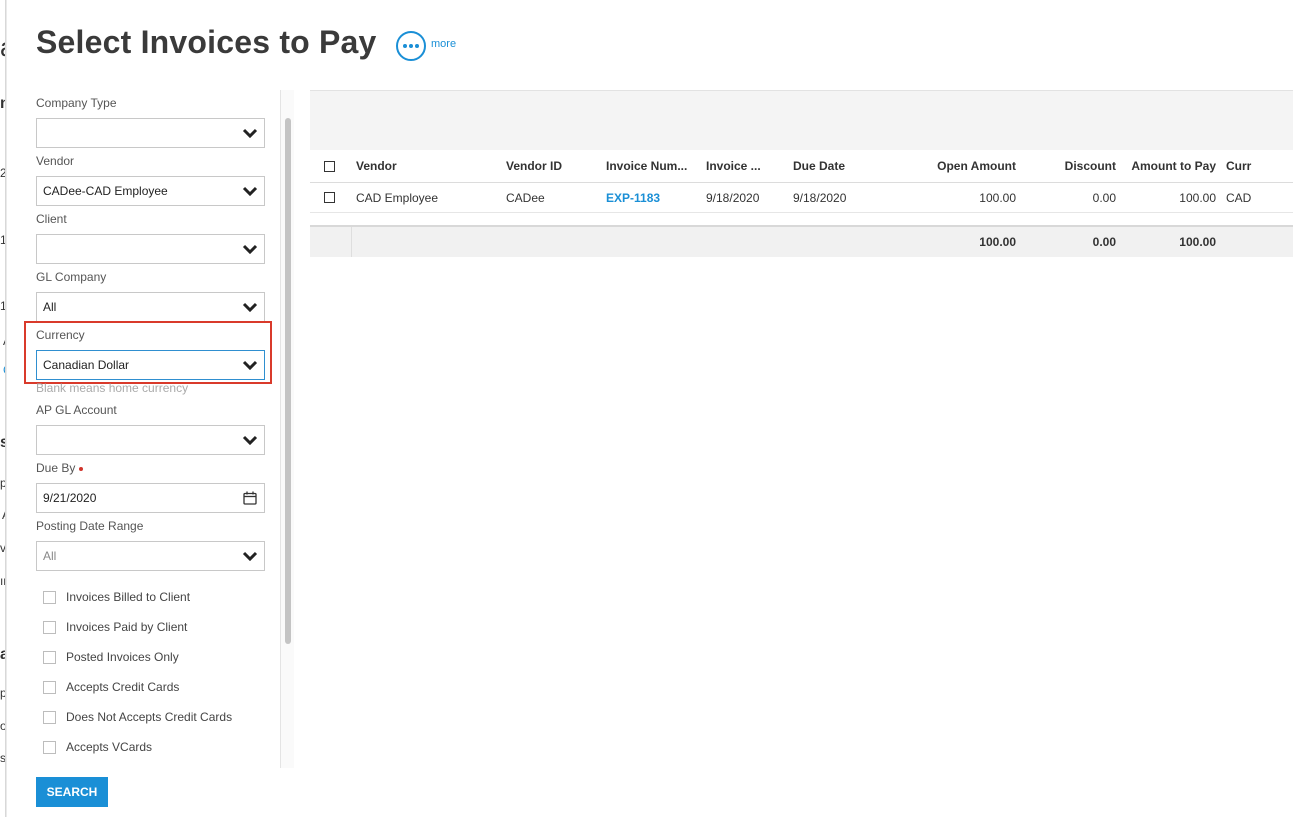  Describe the element at coordinates (90, 526) in the screenshot. I see `posting-date-range-label: Posting Date Range` at that location.